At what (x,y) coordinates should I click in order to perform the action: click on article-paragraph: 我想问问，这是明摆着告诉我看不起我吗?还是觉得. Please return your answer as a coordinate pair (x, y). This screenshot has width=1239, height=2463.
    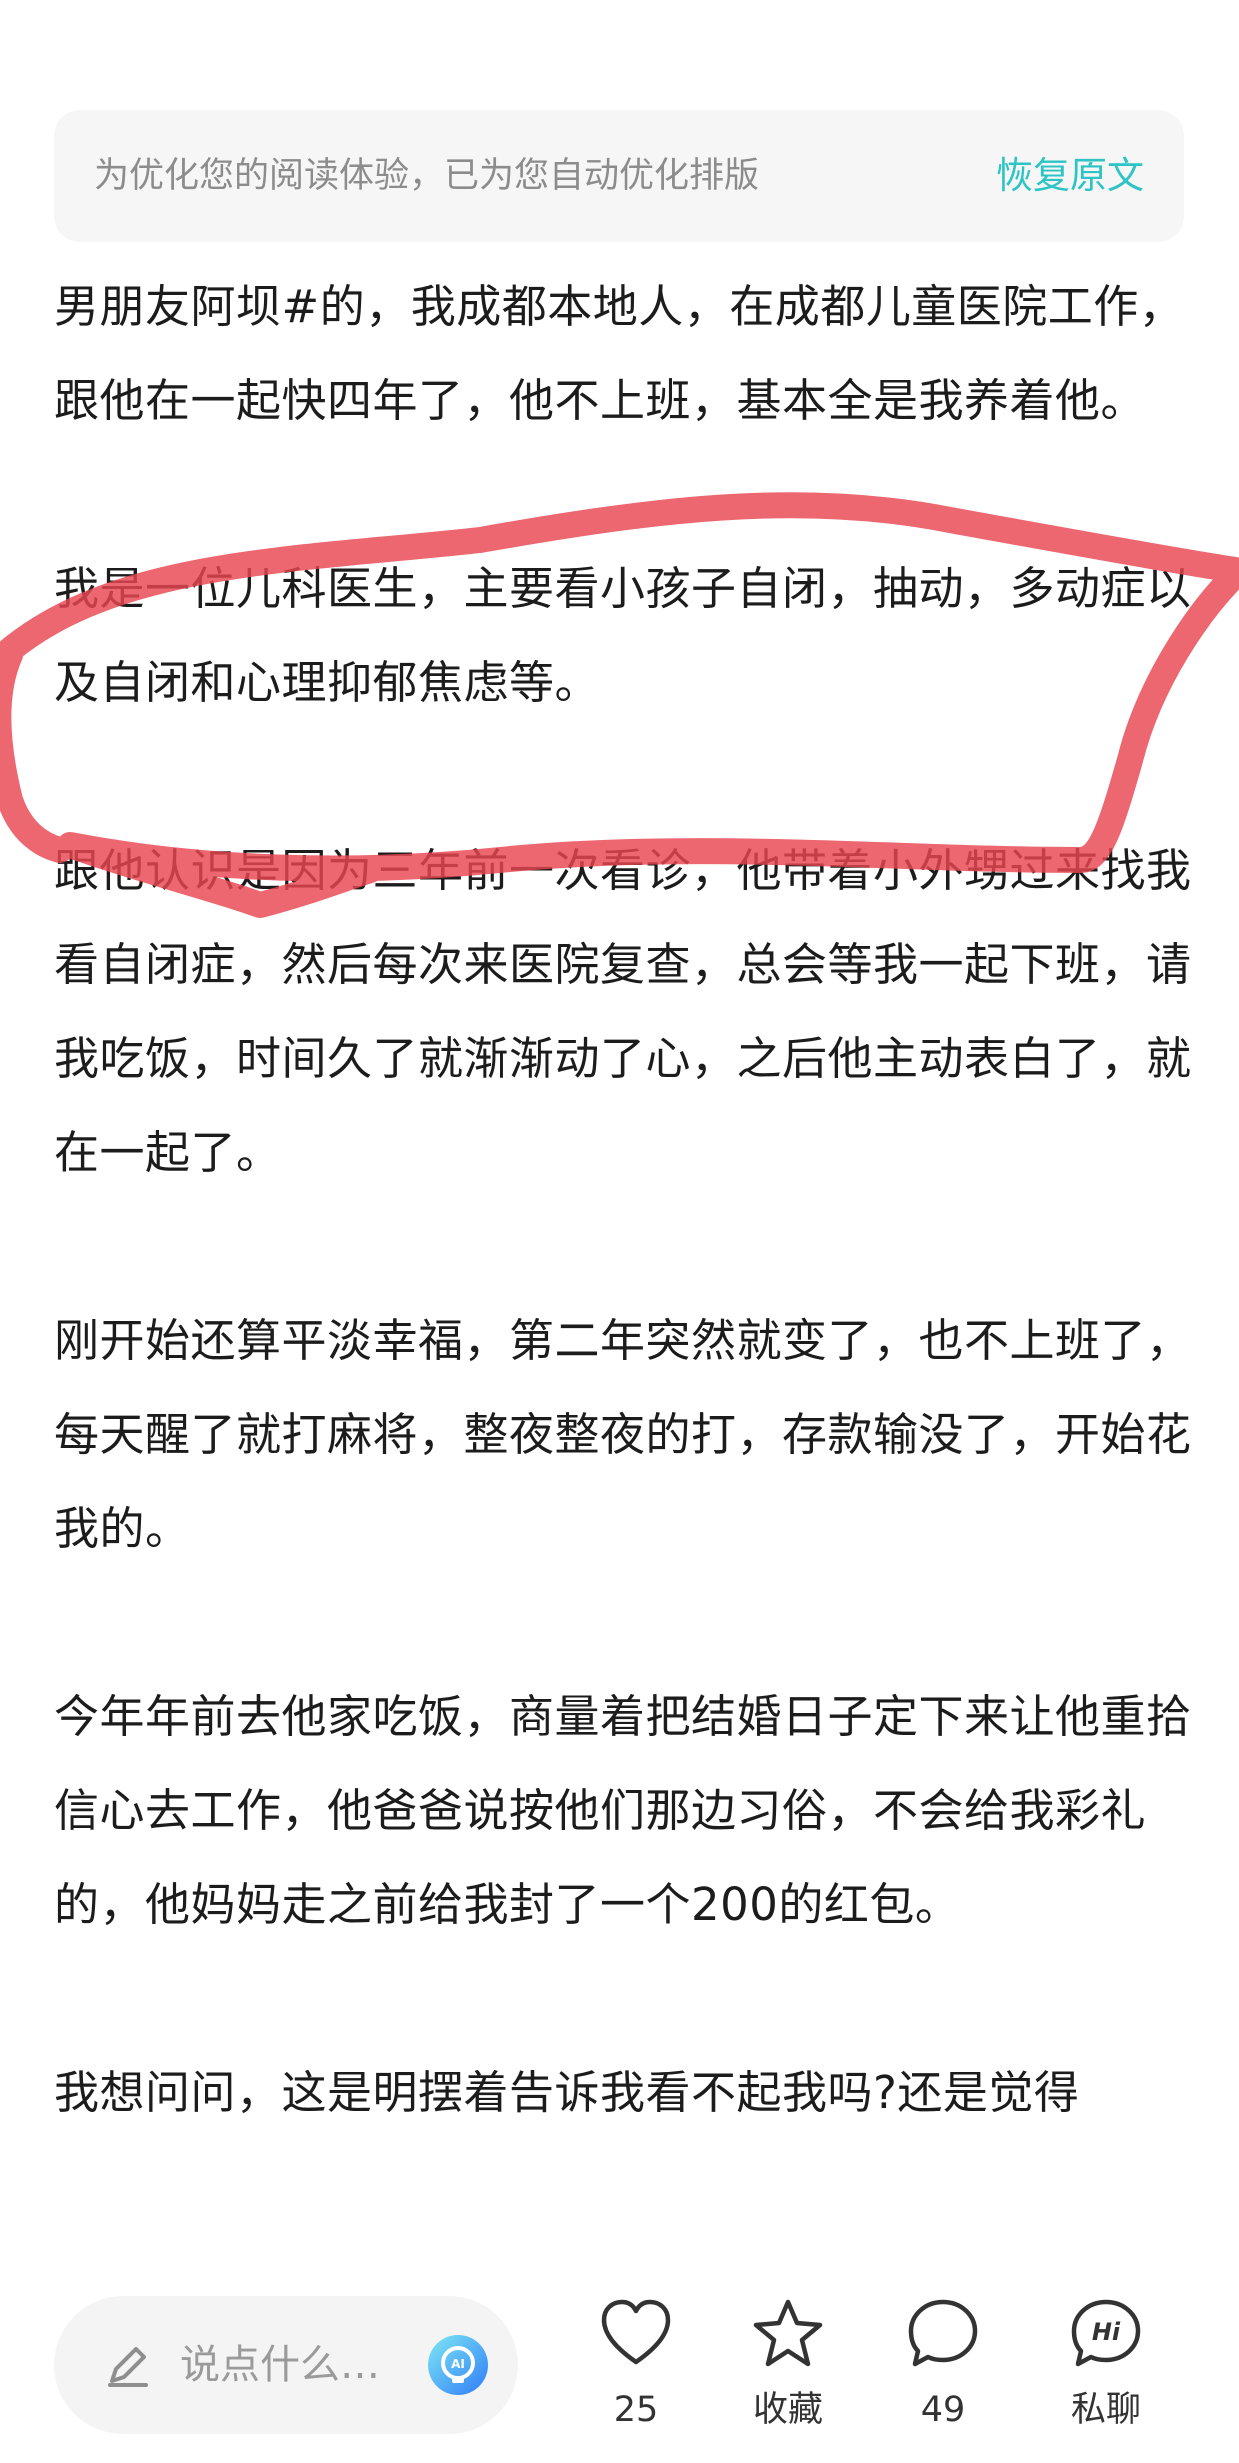
    Looking at the image, I should click on (567, 2092).